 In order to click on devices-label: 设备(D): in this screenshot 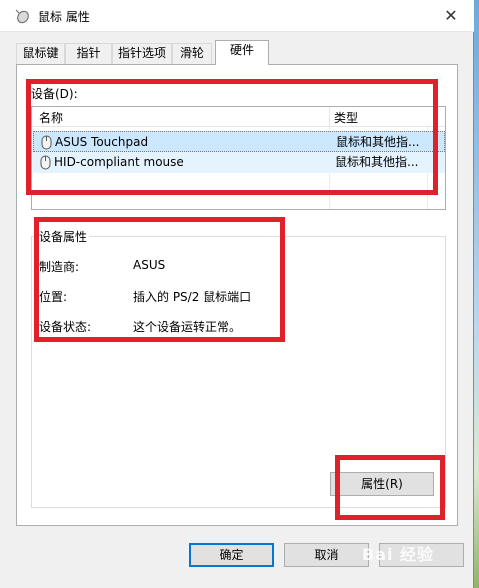, I will do `click(54, 94)`.